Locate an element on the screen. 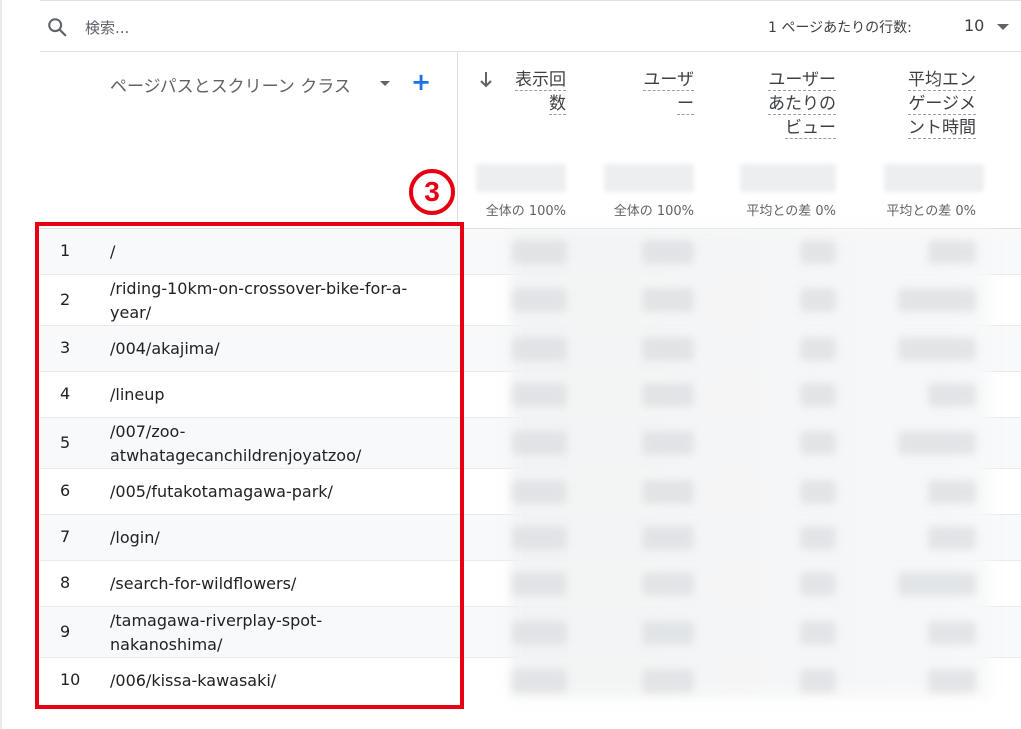 The width and height of the screenshot is (1021, 729). sort-descending-icon is located at coordinates (486, 80).